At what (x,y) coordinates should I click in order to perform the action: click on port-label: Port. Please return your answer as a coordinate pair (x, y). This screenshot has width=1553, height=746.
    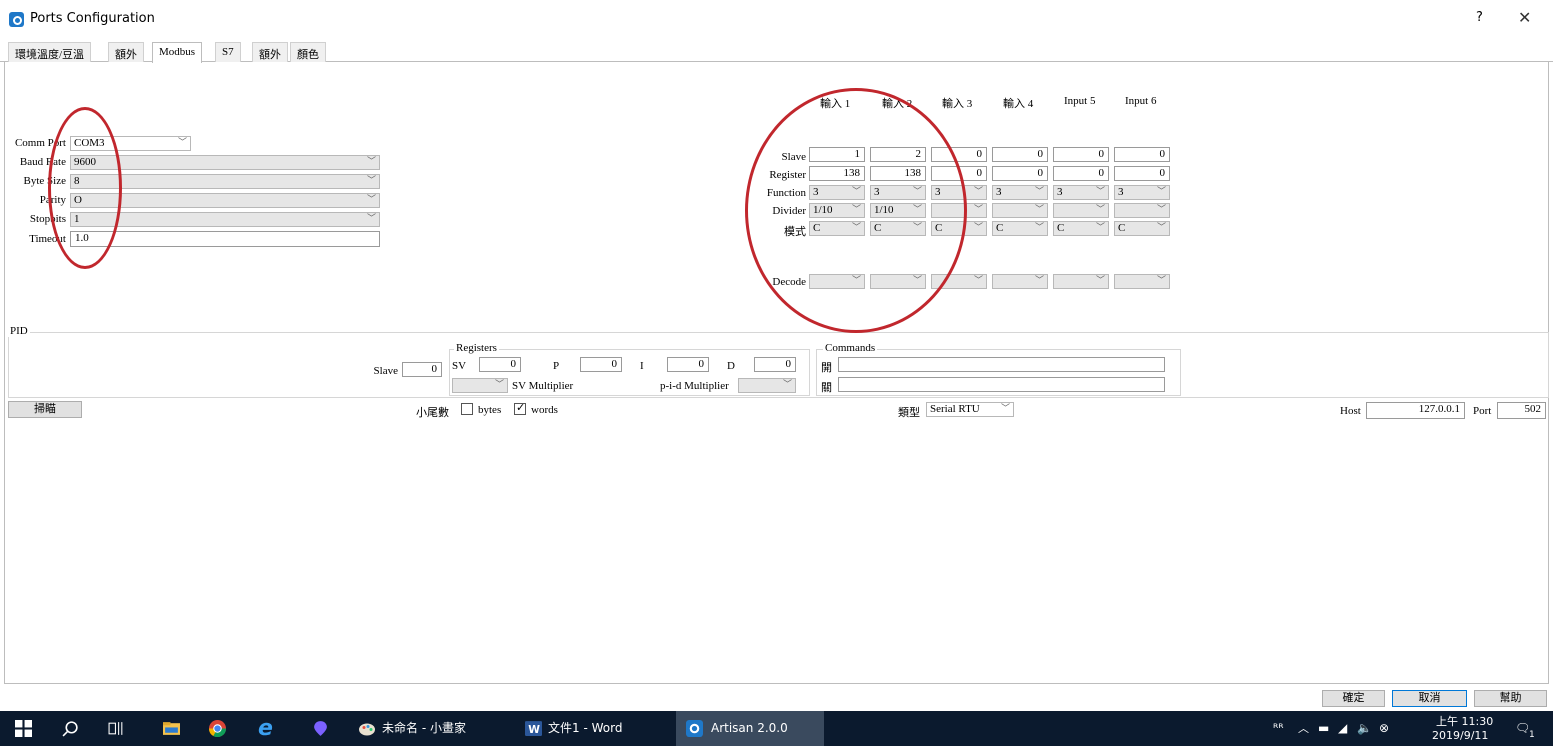
    Looking at the image, I should click on (1482, 411).